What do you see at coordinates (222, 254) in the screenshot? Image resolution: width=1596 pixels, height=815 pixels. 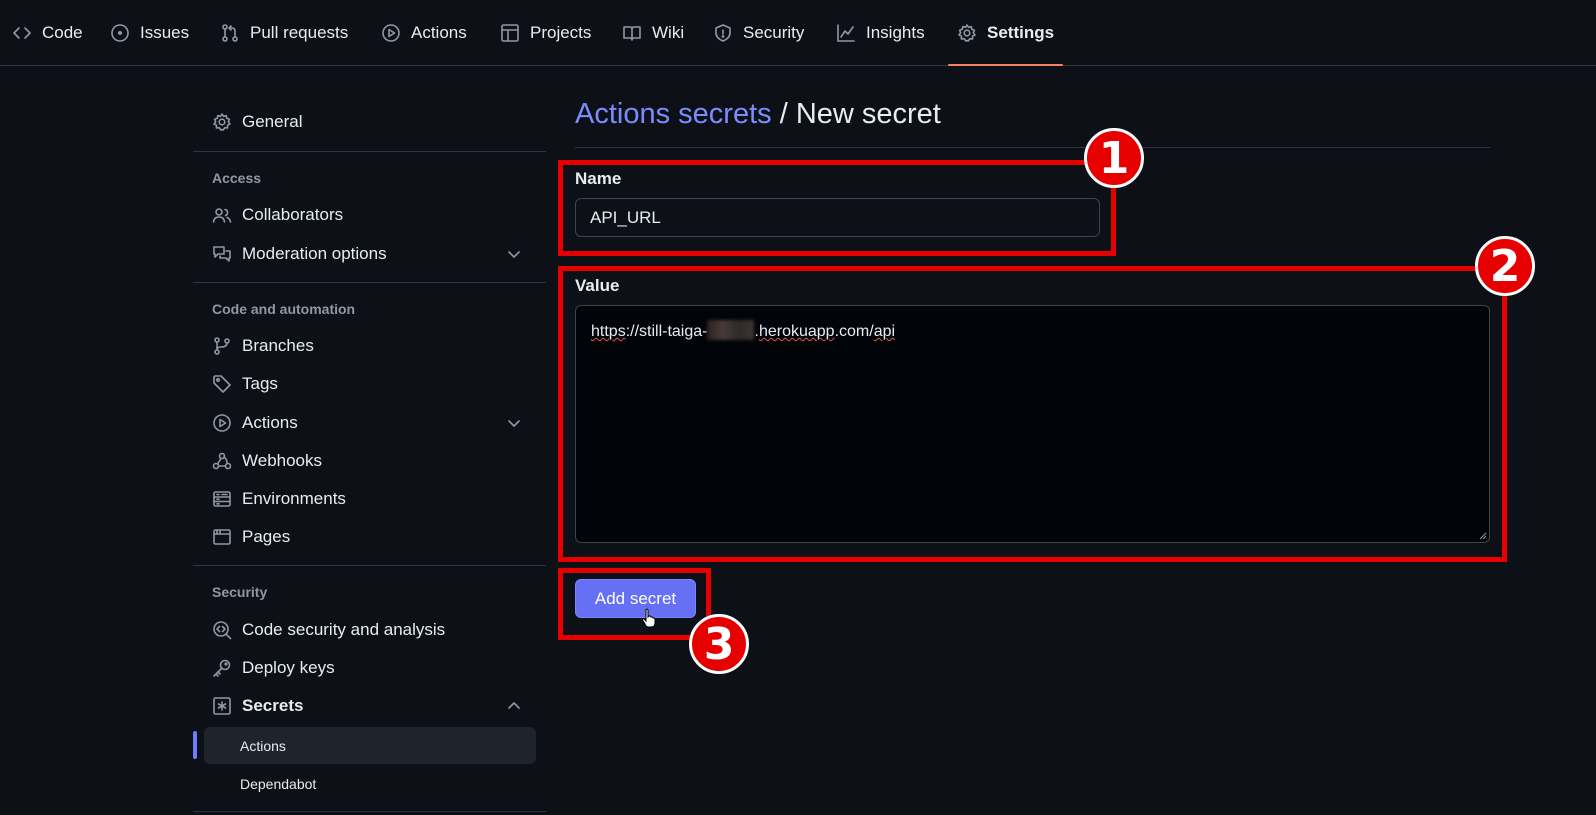 I see `comment-discussion-icon` at bounding box center [222, 254].